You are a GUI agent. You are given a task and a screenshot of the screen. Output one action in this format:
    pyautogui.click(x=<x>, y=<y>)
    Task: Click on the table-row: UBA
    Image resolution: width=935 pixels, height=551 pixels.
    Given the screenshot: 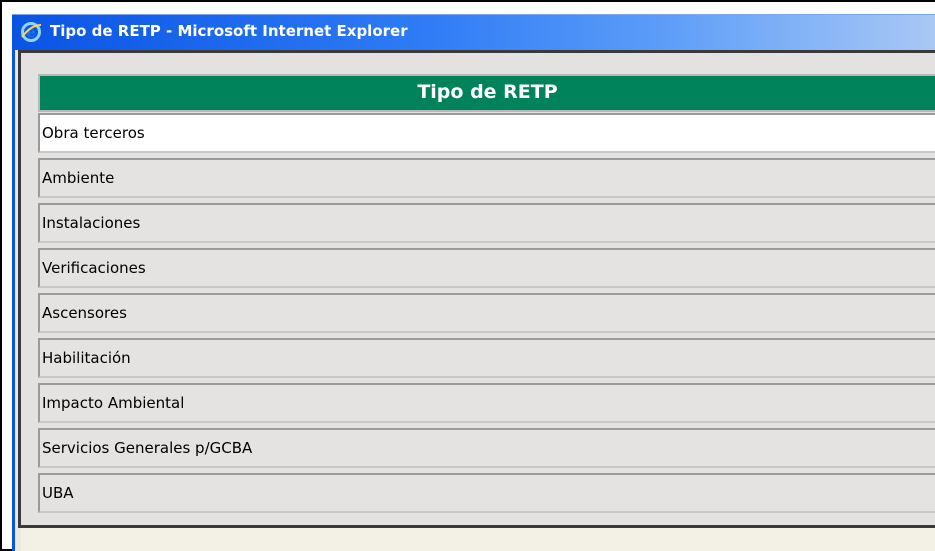 What is the action you would take?
    pyautogui.click(x=486, y=493)
    